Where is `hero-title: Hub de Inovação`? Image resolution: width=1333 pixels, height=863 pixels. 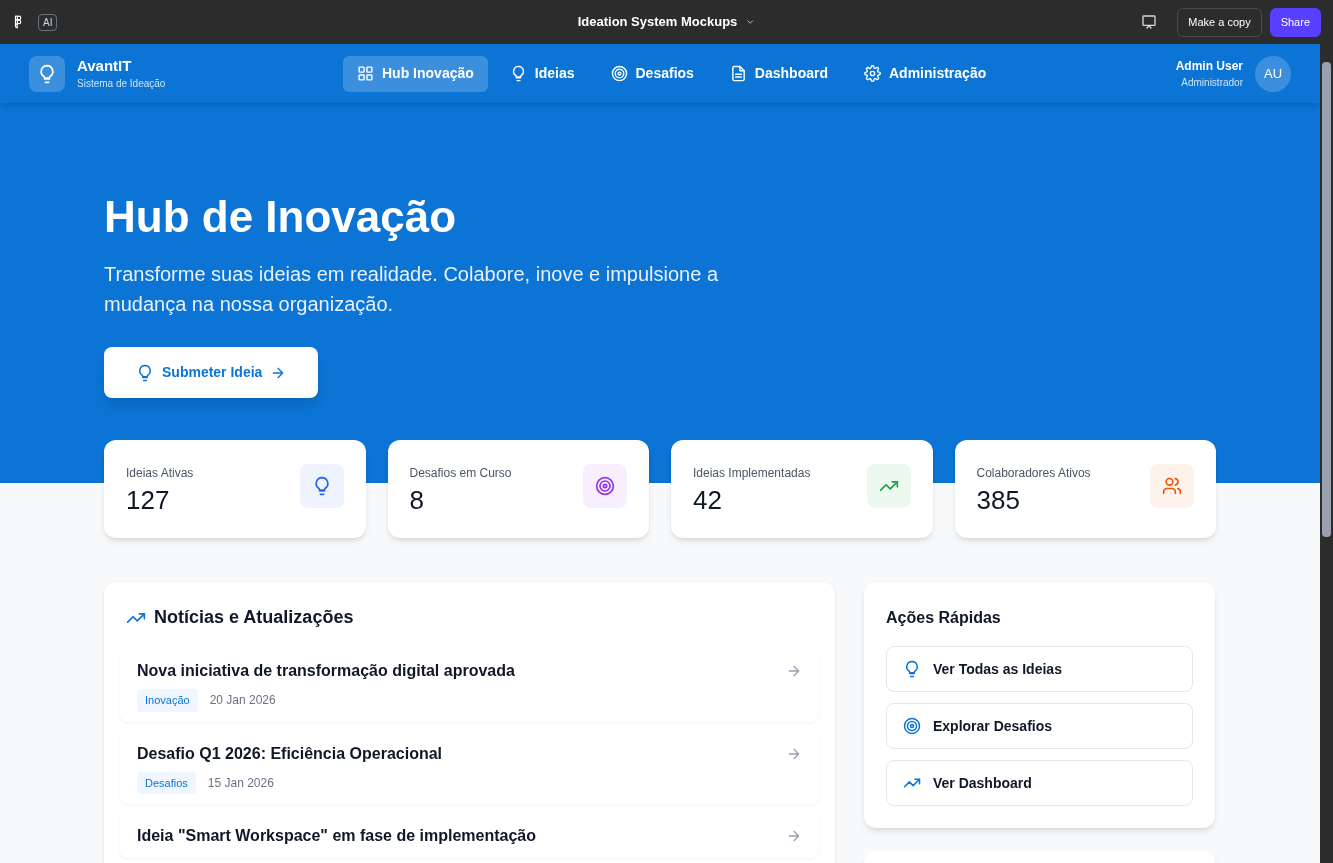
hero-title: Hub de Inovação is located at coordinates (281, 217).